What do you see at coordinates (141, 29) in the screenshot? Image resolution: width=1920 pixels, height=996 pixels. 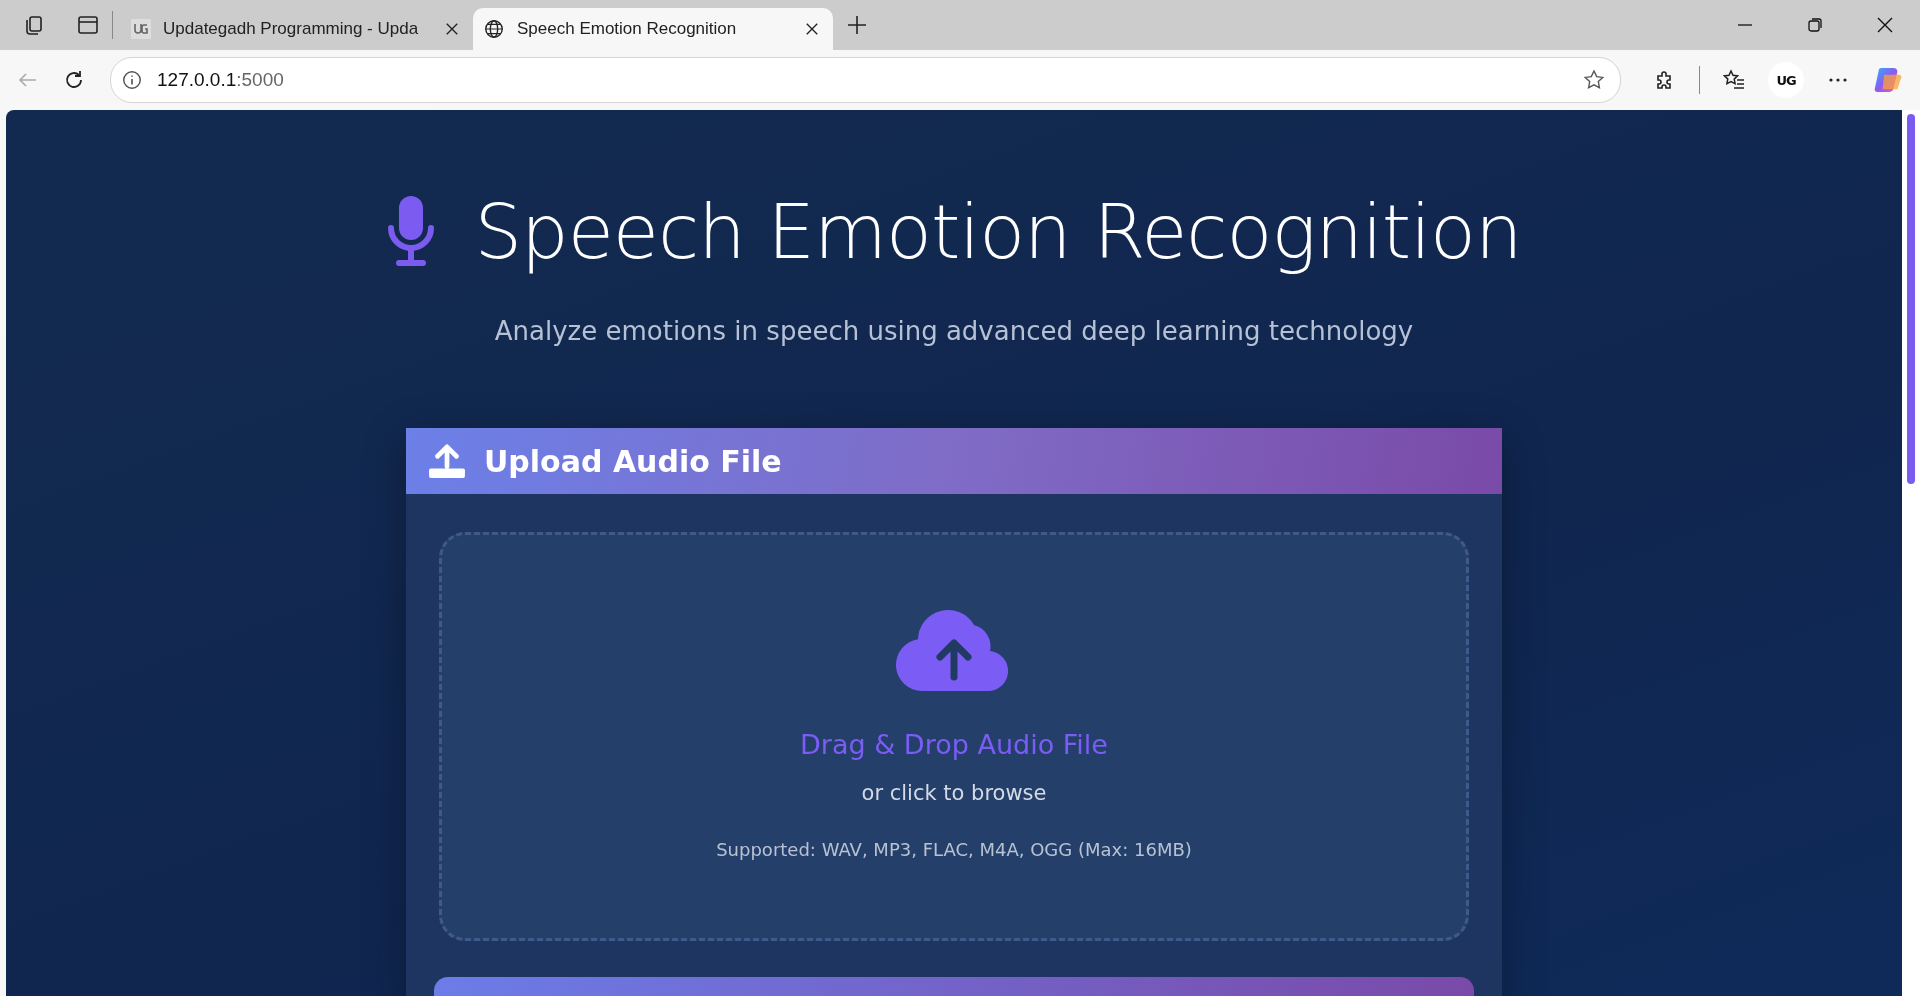 I see `site-logo-icon` at bounding box center [141, 29].